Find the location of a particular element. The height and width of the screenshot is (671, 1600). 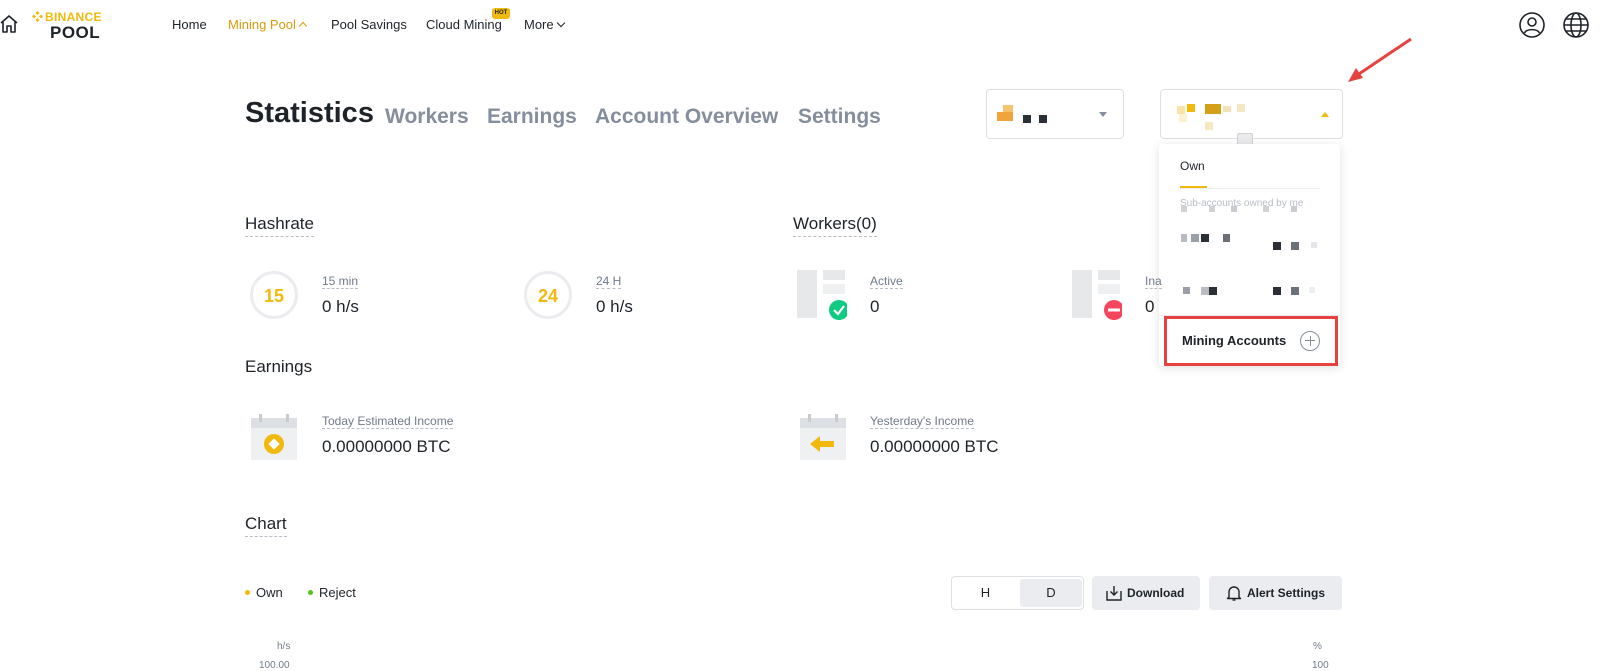

hashrate-24h-value: 0 h/s is located at coordinates (614, 306).